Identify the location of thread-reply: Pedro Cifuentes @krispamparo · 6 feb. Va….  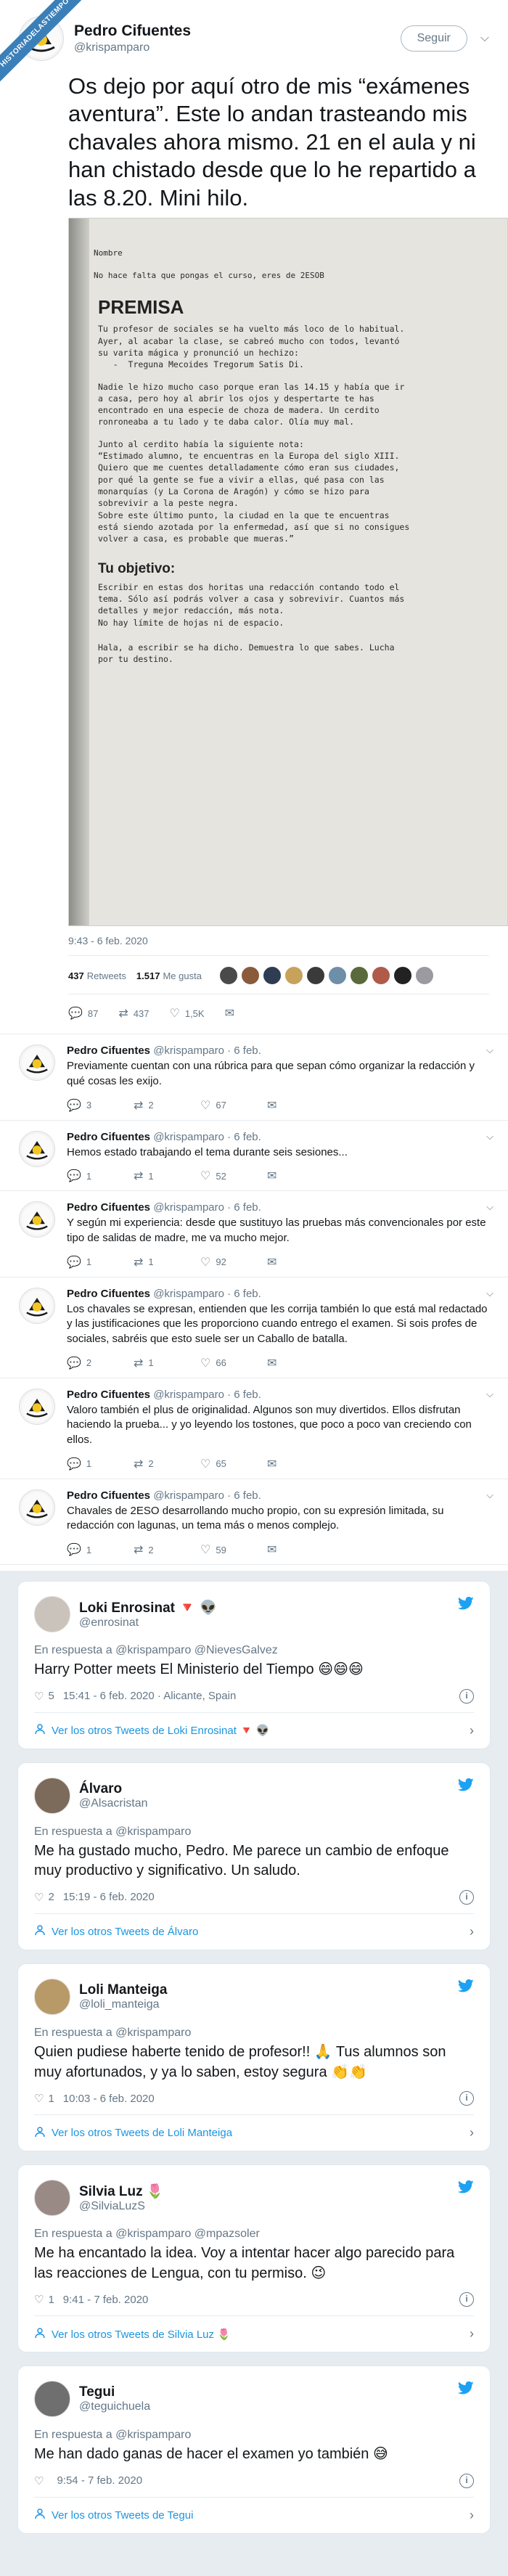
(254, 1429).